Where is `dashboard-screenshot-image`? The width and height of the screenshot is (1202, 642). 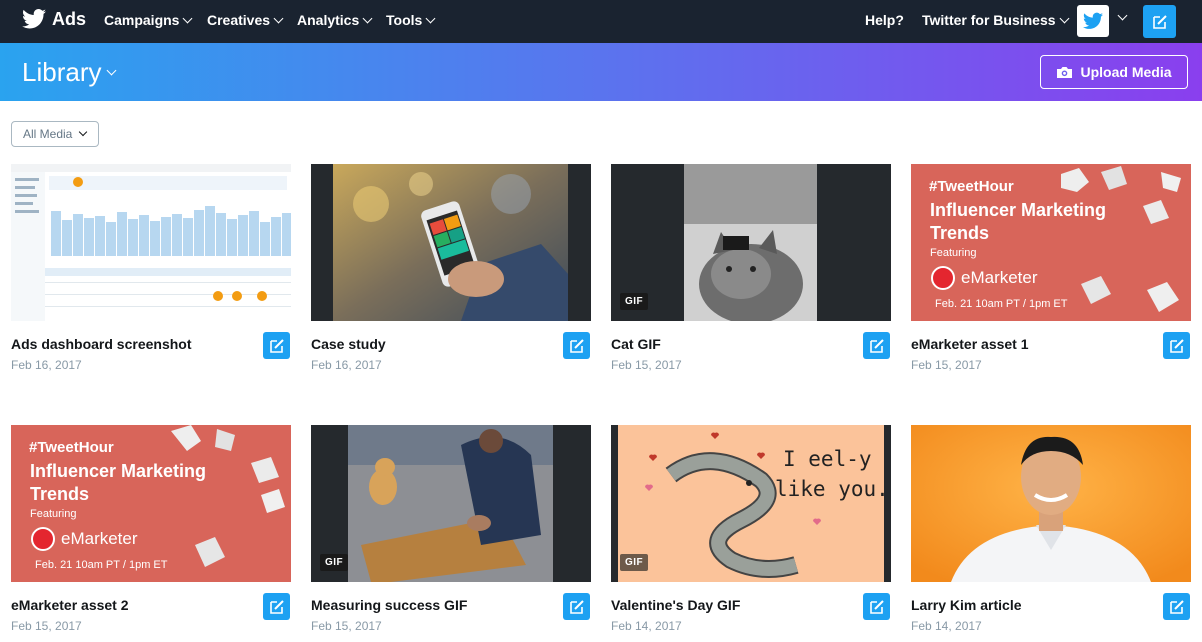
dashboard-screenshot-image is located at coordinates (151, 242).